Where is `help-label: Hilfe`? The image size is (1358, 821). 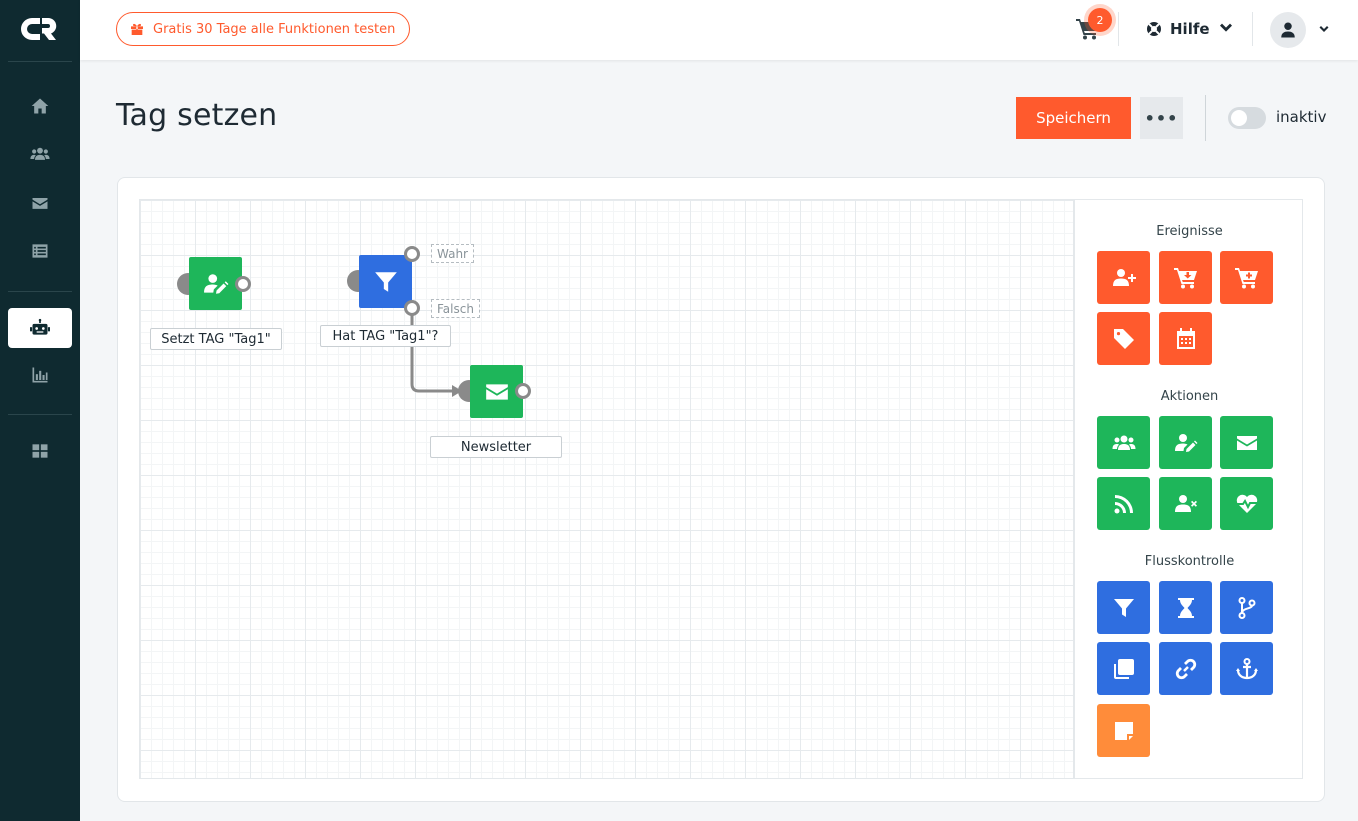
help-label: Hilfe is located at coordinates (1190, 29).